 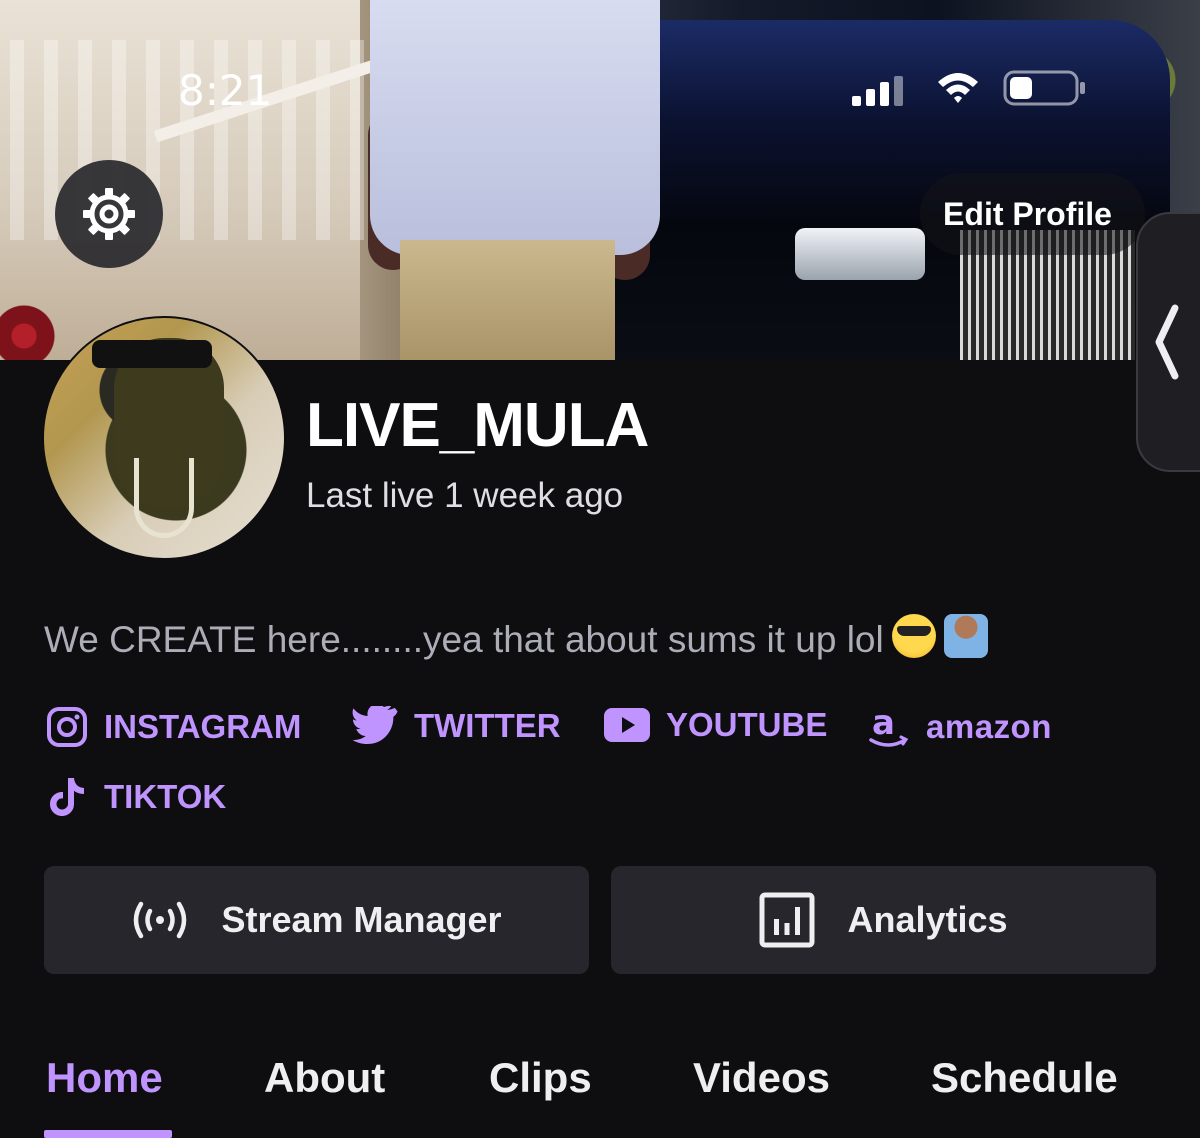 What do you see at coordinates (324, 1078) in the screenshot?
I see `tab-about: About` at bounding box center [324, 1078].